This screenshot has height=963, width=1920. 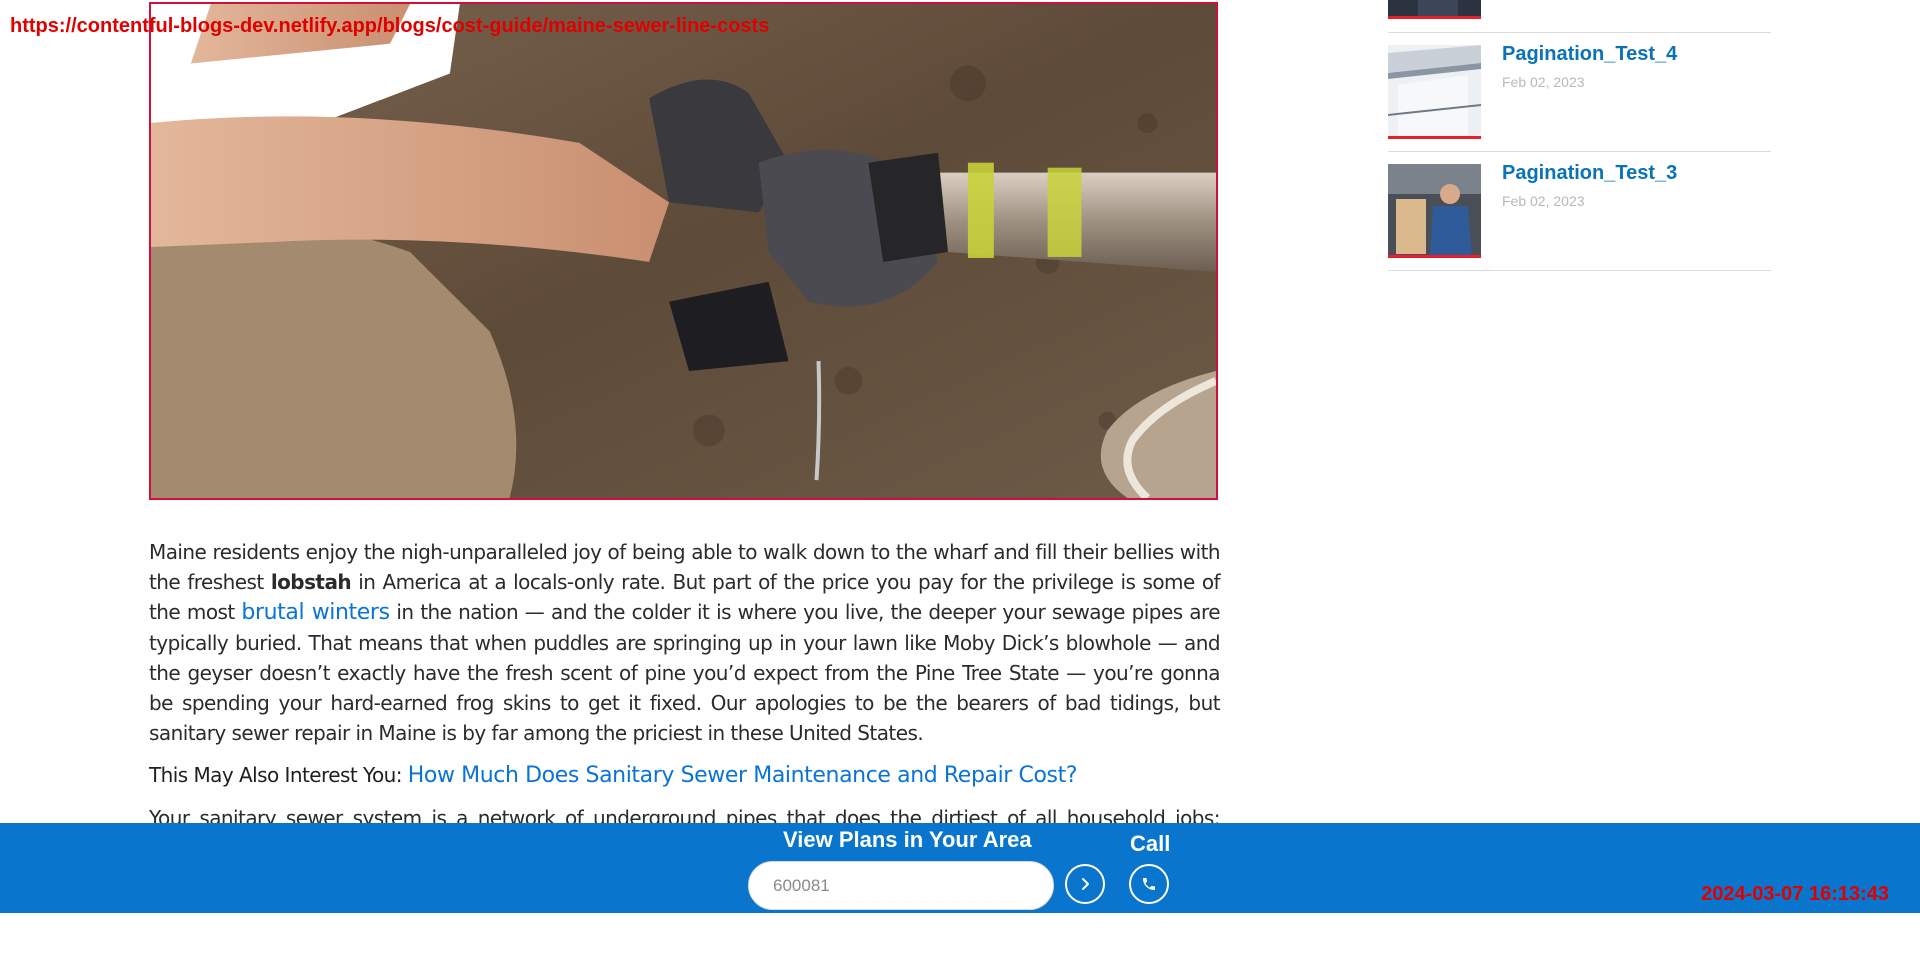 I want to click on technician-icon, so click(x=1434, y=209).